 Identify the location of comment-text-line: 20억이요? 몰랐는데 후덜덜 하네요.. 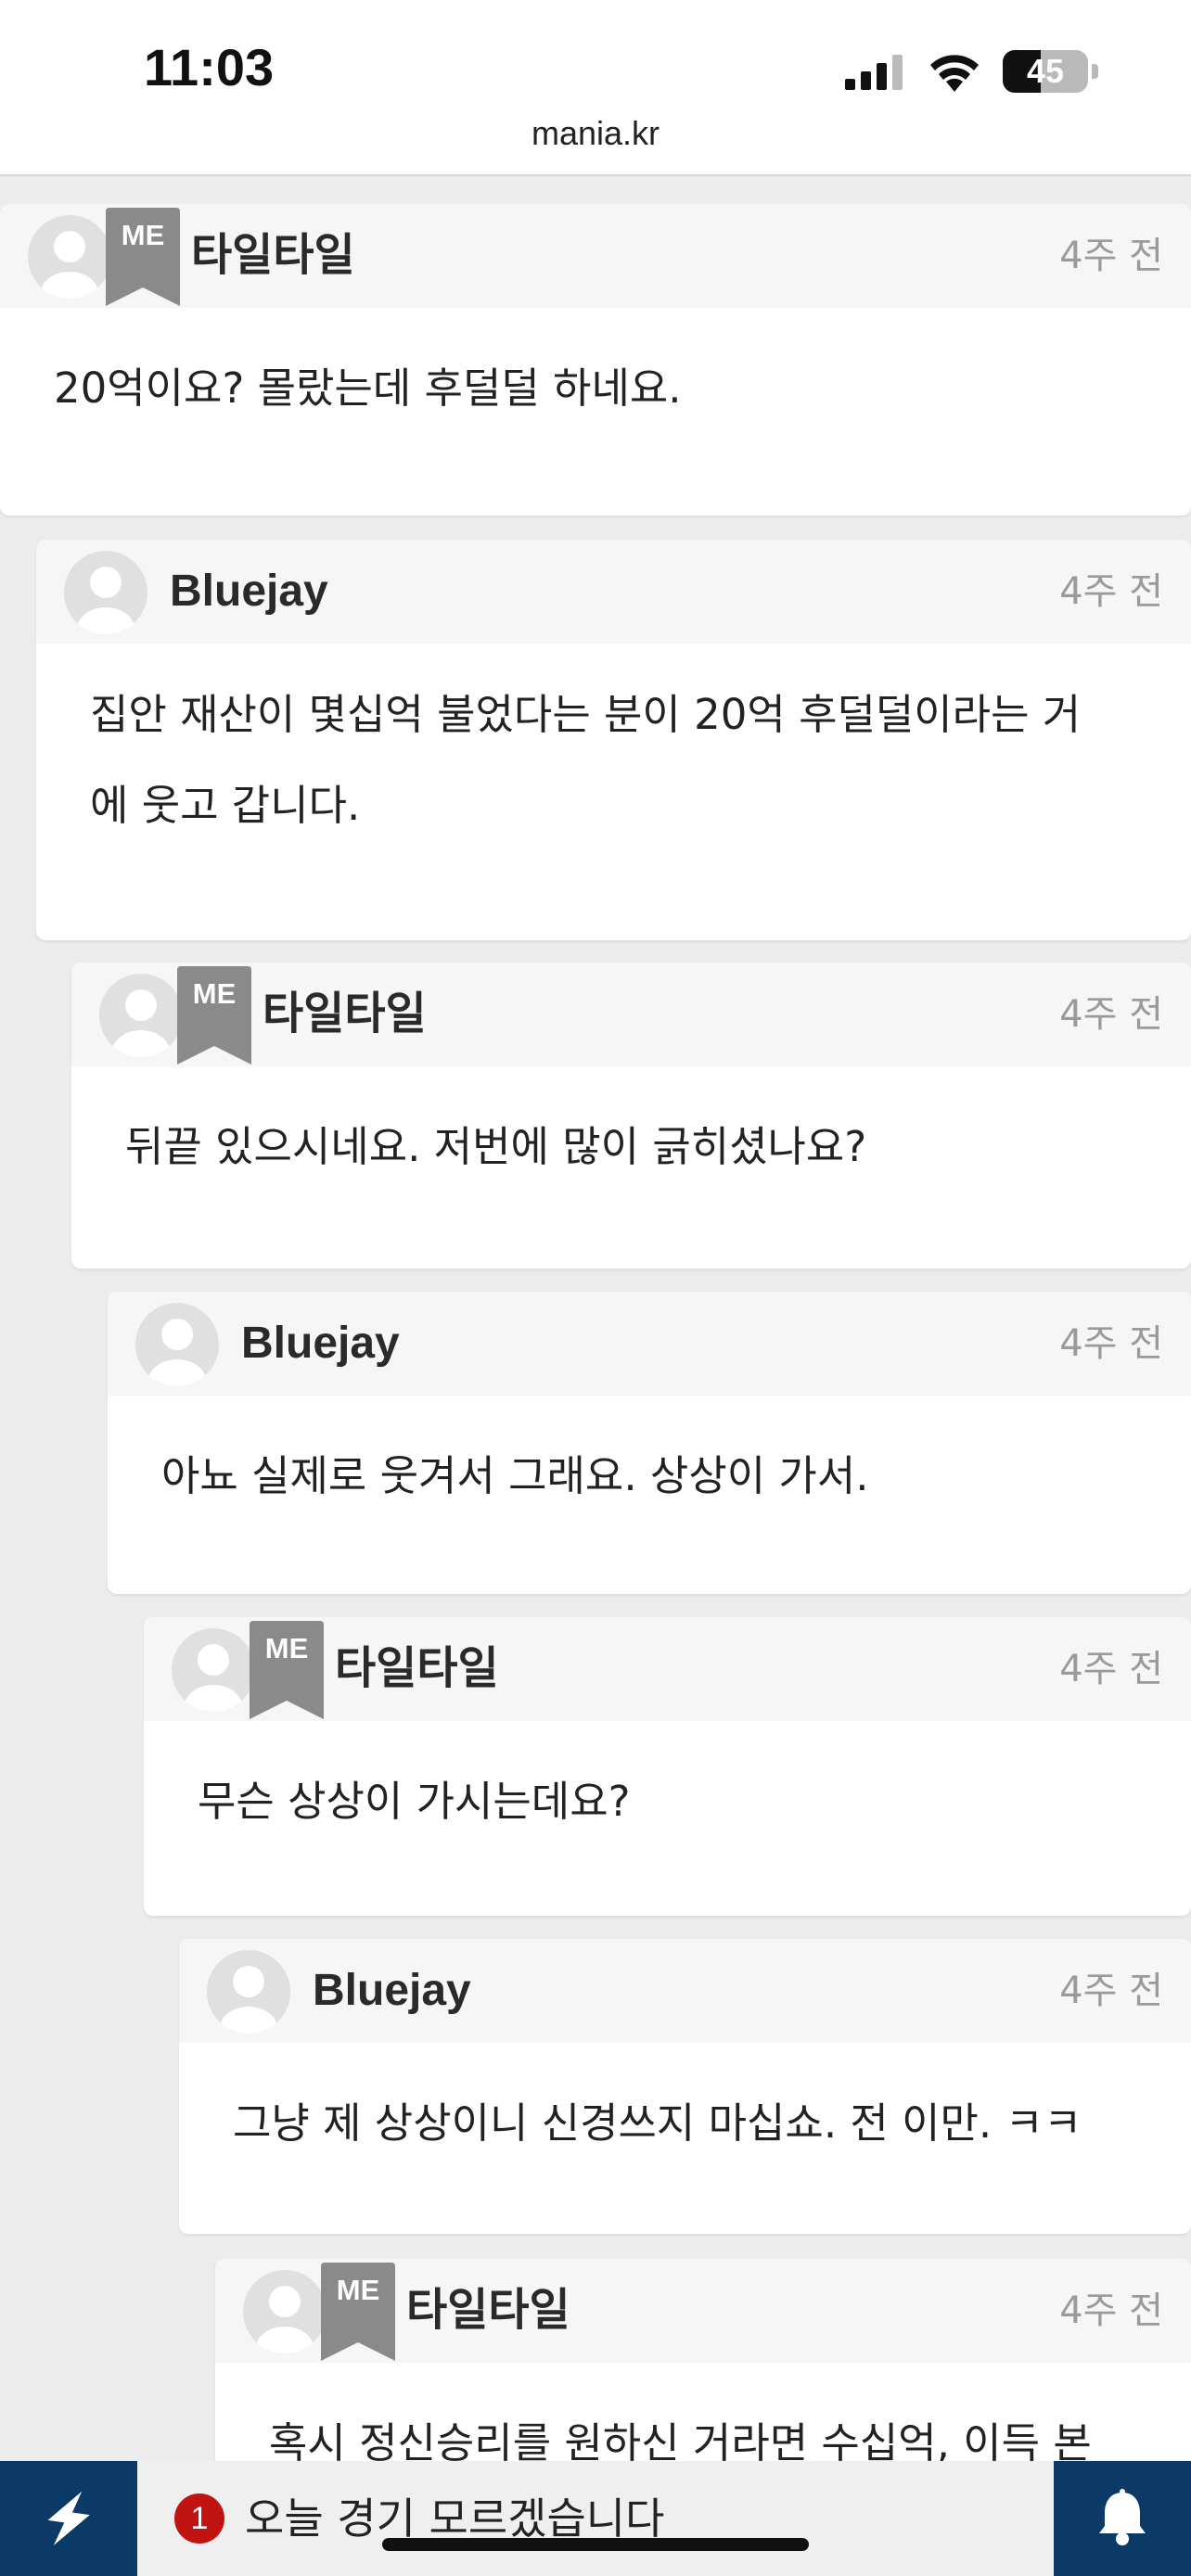
(368, 388).